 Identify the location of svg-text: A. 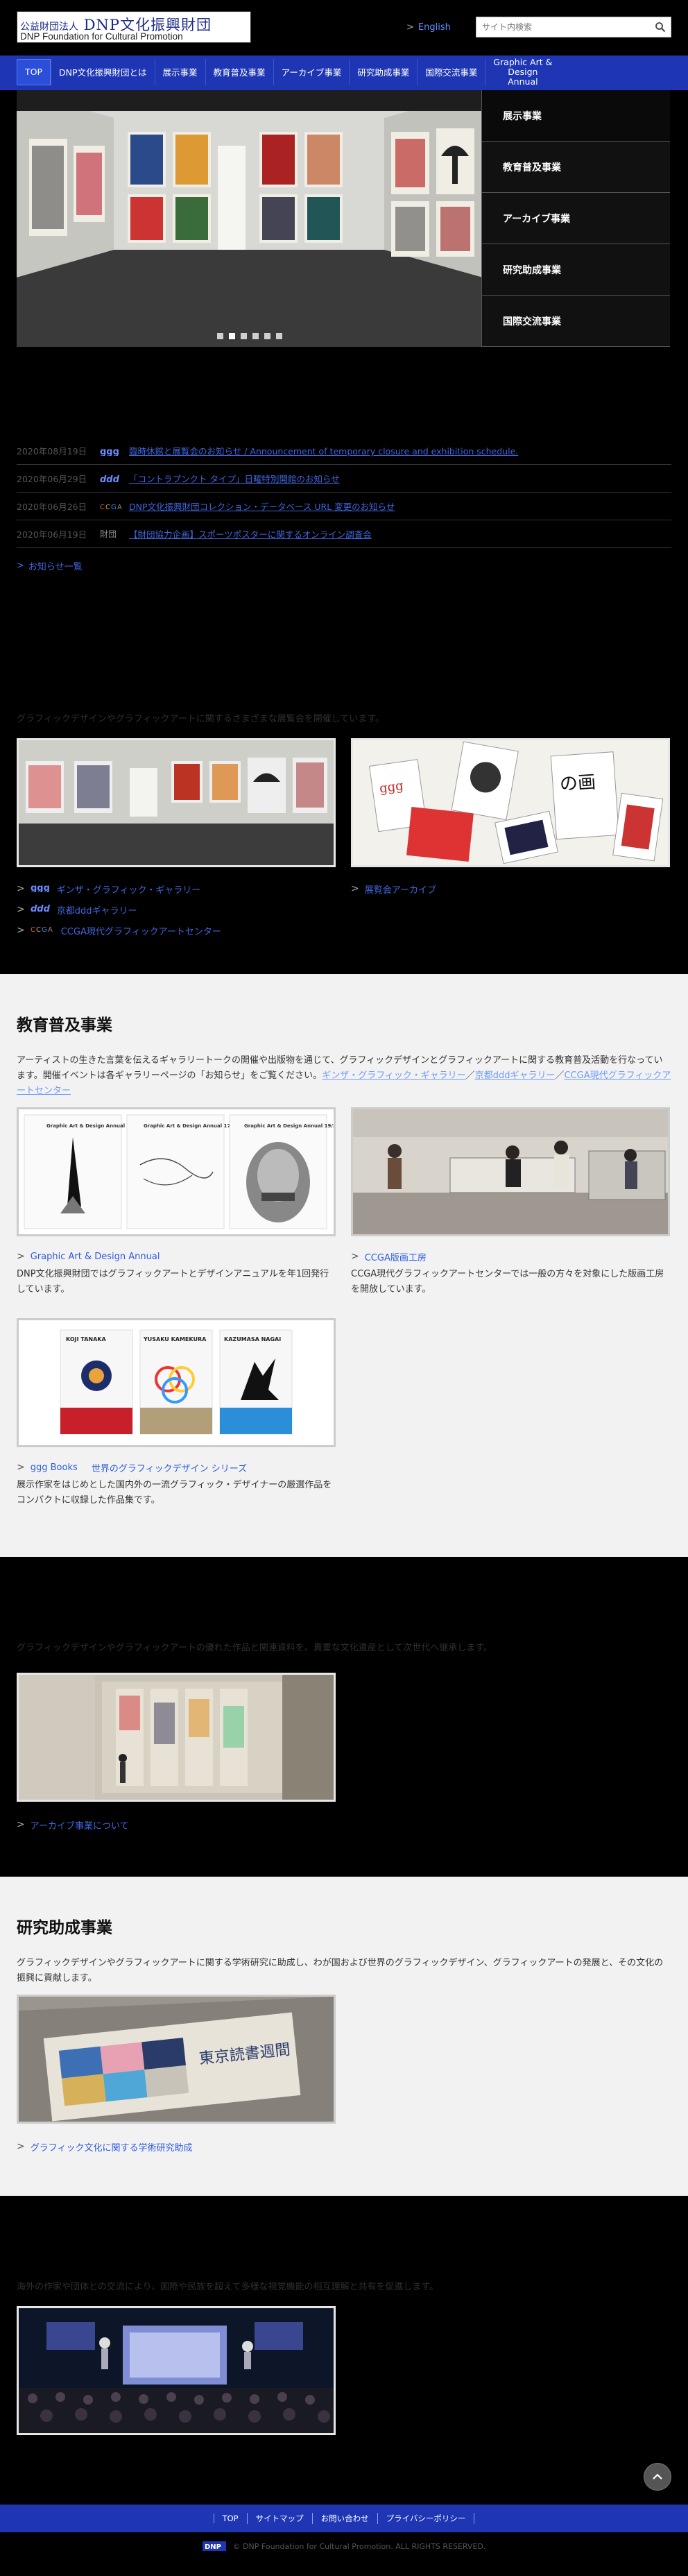
(119, 507).